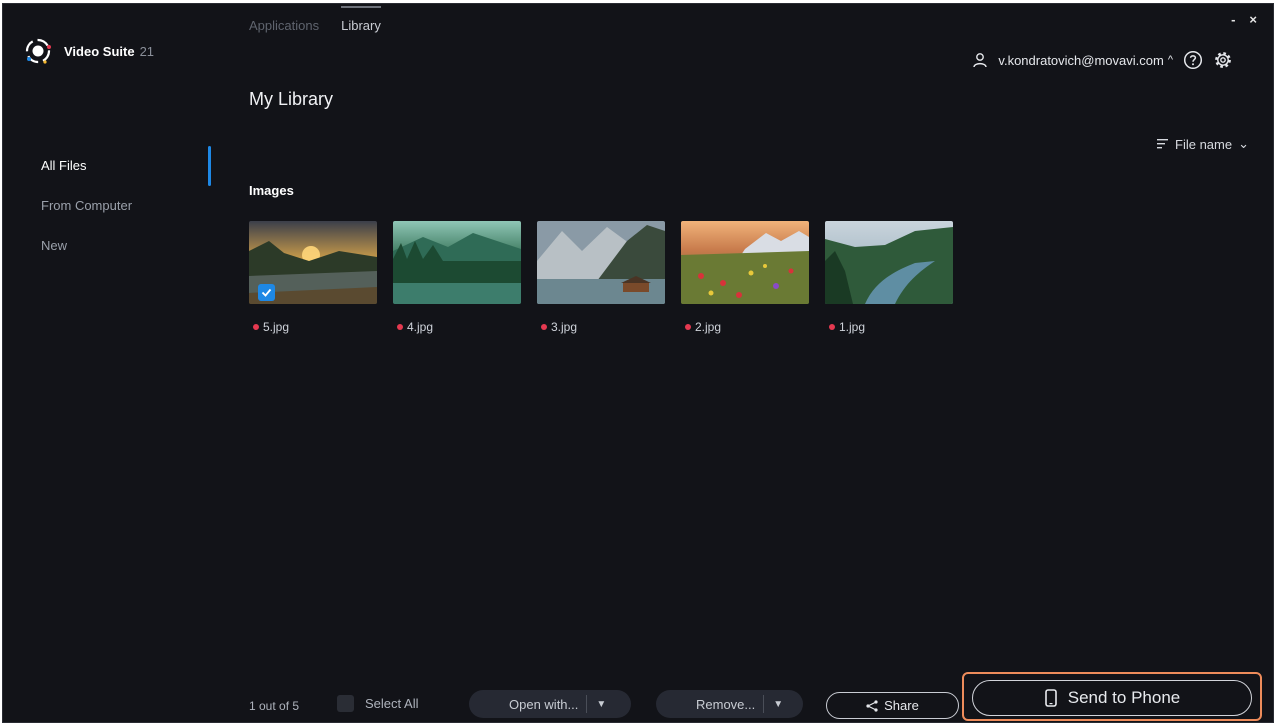 This screenshot has height=726, width=1278. I want to click on account-email: v.kondratovich@movavi.com, so click(1080, 60).